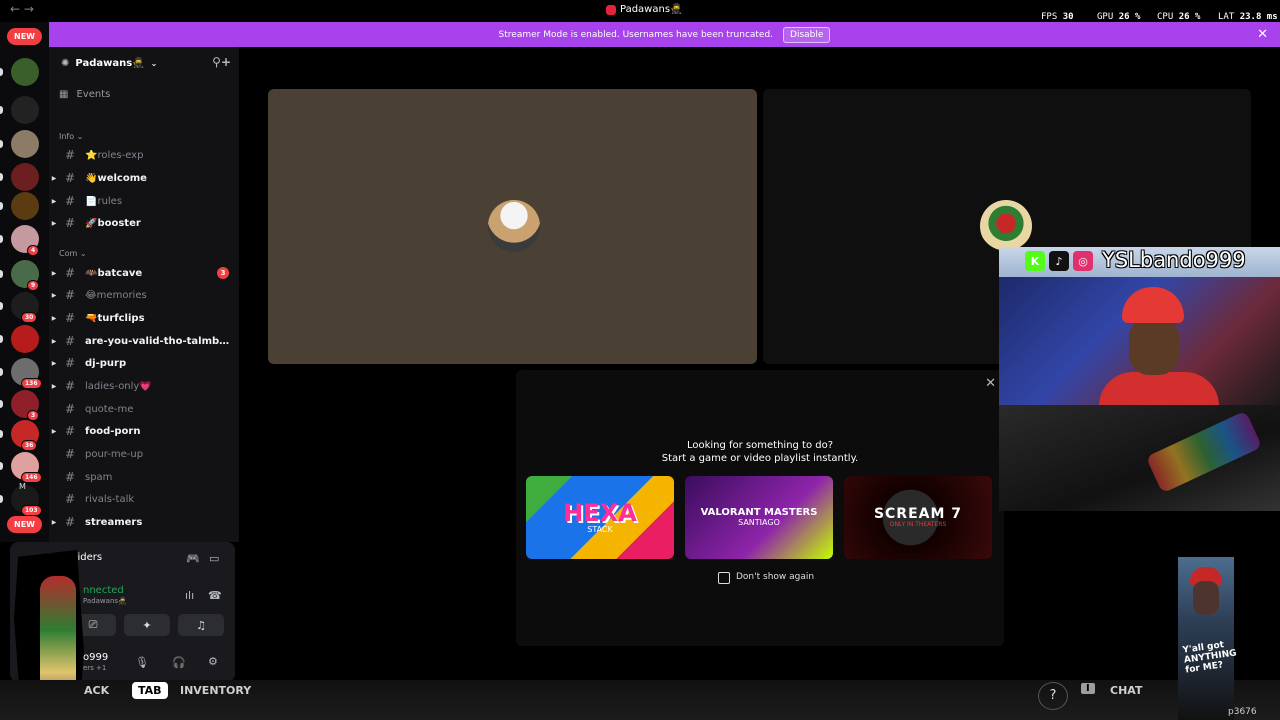  What do you see at coordinates (105, 601) in the screenshot?
I see `voice-channel-name: Padawans🥷` at bounding box center [105, 601].